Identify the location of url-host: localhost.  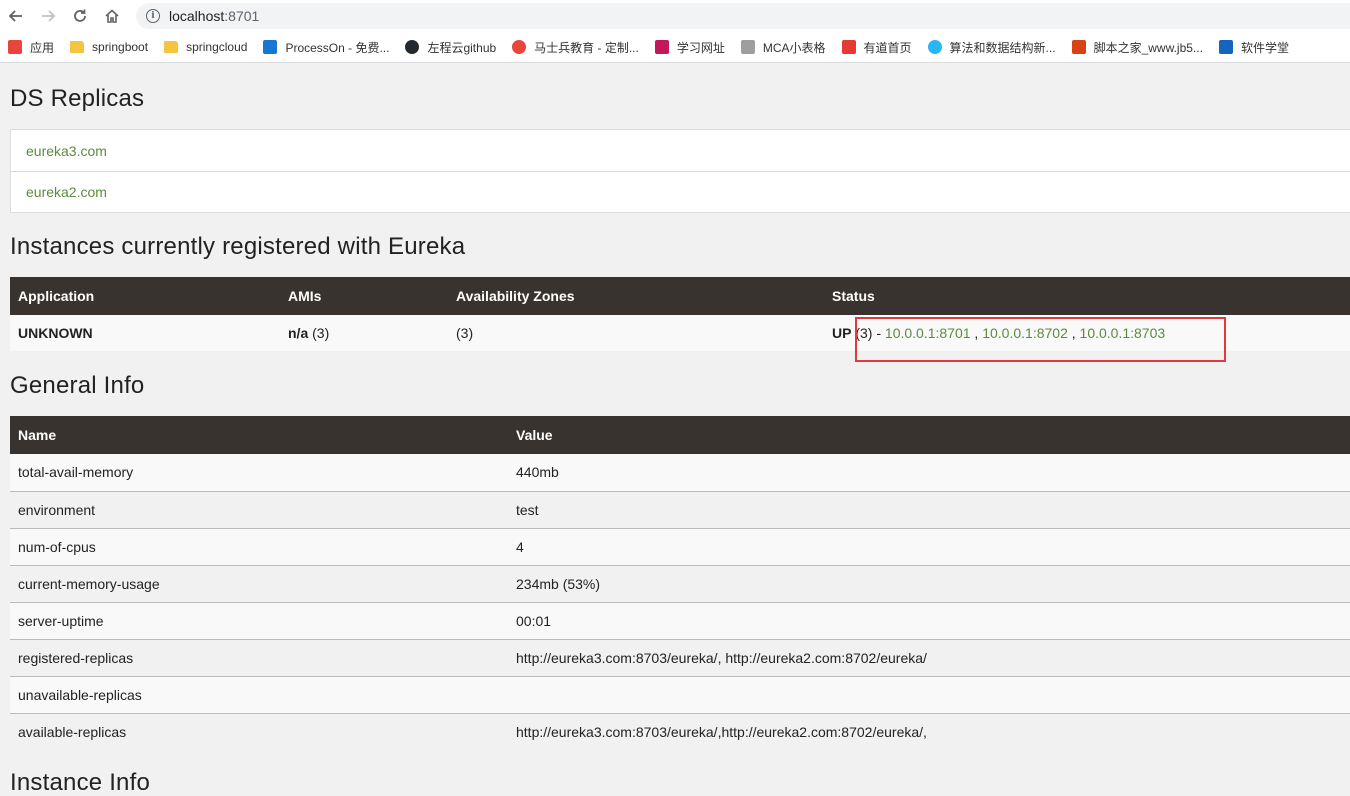
(197, 16).